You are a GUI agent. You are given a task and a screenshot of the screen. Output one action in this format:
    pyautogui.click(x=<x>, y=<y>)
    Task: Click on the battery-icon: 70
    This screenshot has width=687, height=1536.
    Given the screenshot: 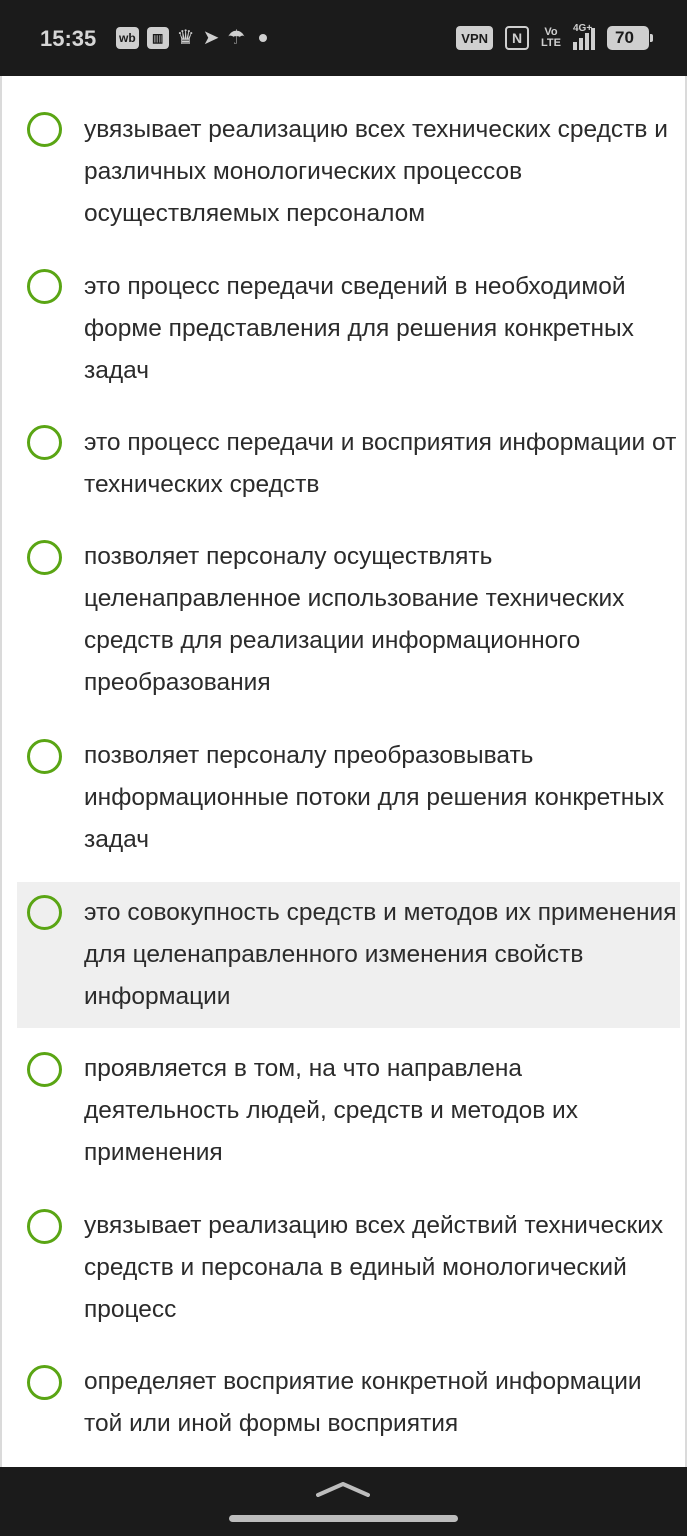 What is the action you would take?
    pyautogui.click(x=630, y=38)
    